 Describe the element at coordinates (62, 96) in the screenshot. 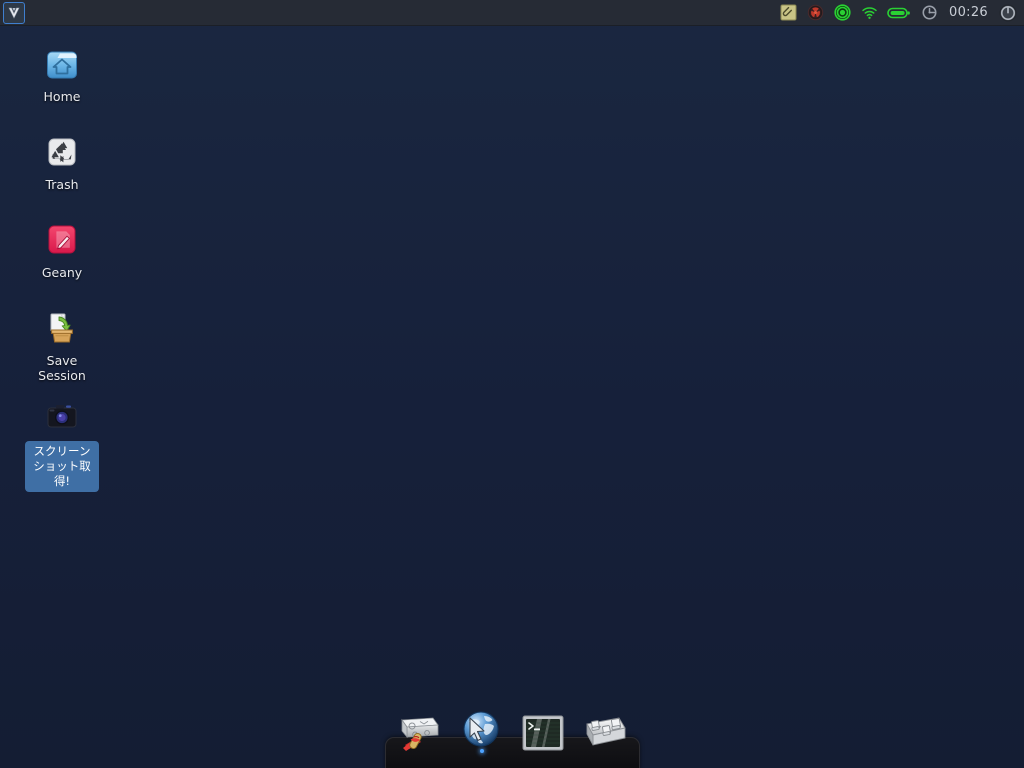

I see `desktop-icon-label: Home` at that location.